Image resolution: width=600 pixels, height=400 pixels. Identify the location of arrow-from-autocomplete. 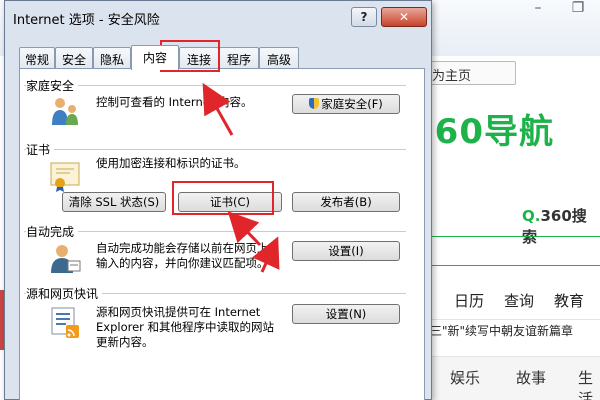
(266, 254).